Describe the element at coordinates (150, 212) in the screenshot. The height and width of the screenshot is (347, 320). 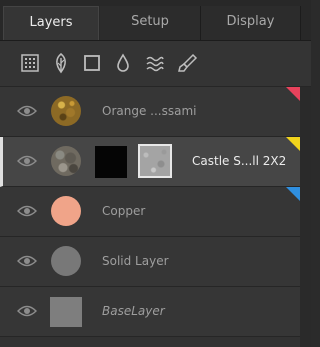
I see `layer-row-copper: Copper` at that location.